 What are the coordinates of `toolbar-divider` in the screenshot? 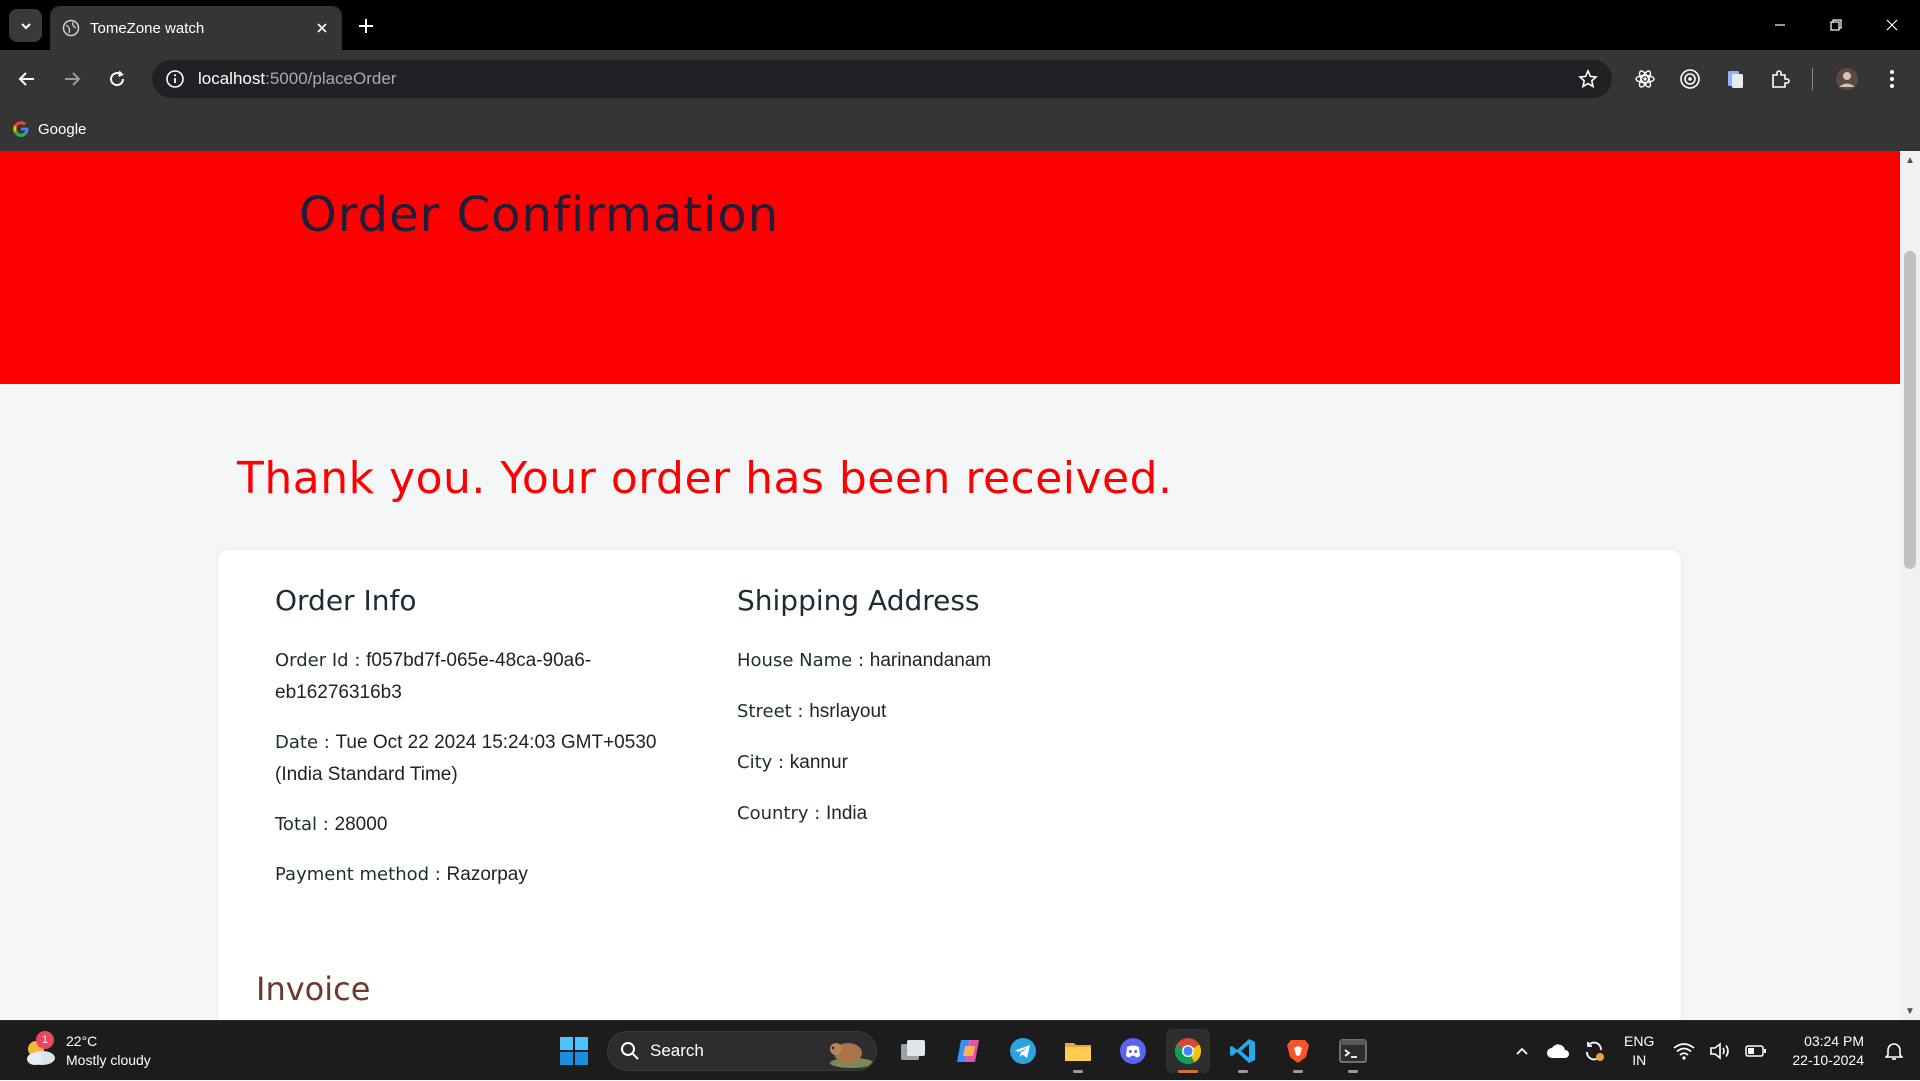 It's located at (1812, 79).